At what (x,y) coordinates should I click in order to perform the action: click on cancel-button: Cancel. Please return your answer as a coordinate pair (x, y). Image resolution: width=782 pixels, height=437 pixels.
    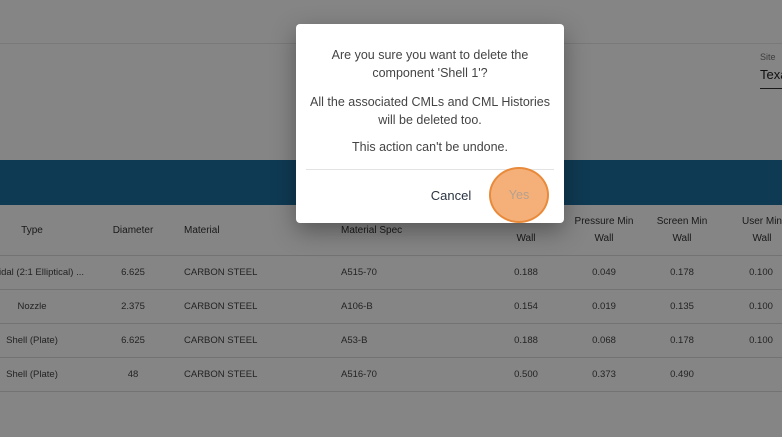
    Looking at the image, I should click on (451, 195).